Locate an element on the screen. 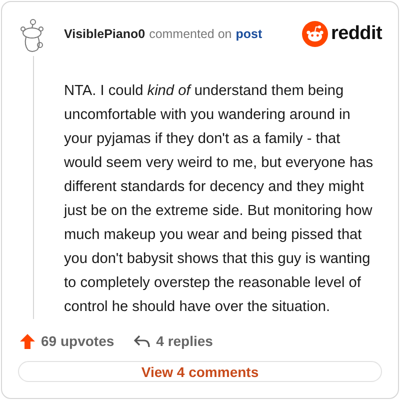  logo-wordmark: reddit is located at coordinates (356, 34).